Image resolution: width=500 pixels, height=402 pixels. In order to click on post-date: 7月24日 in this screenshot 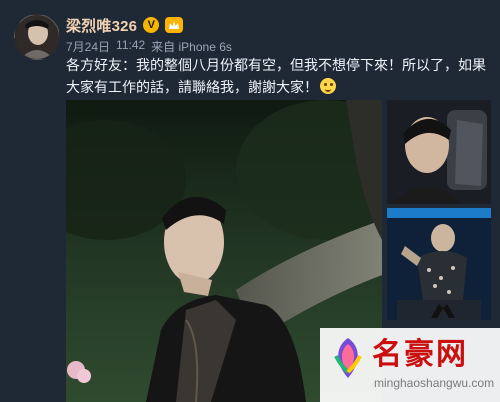, I will do `click(88, 46)`.